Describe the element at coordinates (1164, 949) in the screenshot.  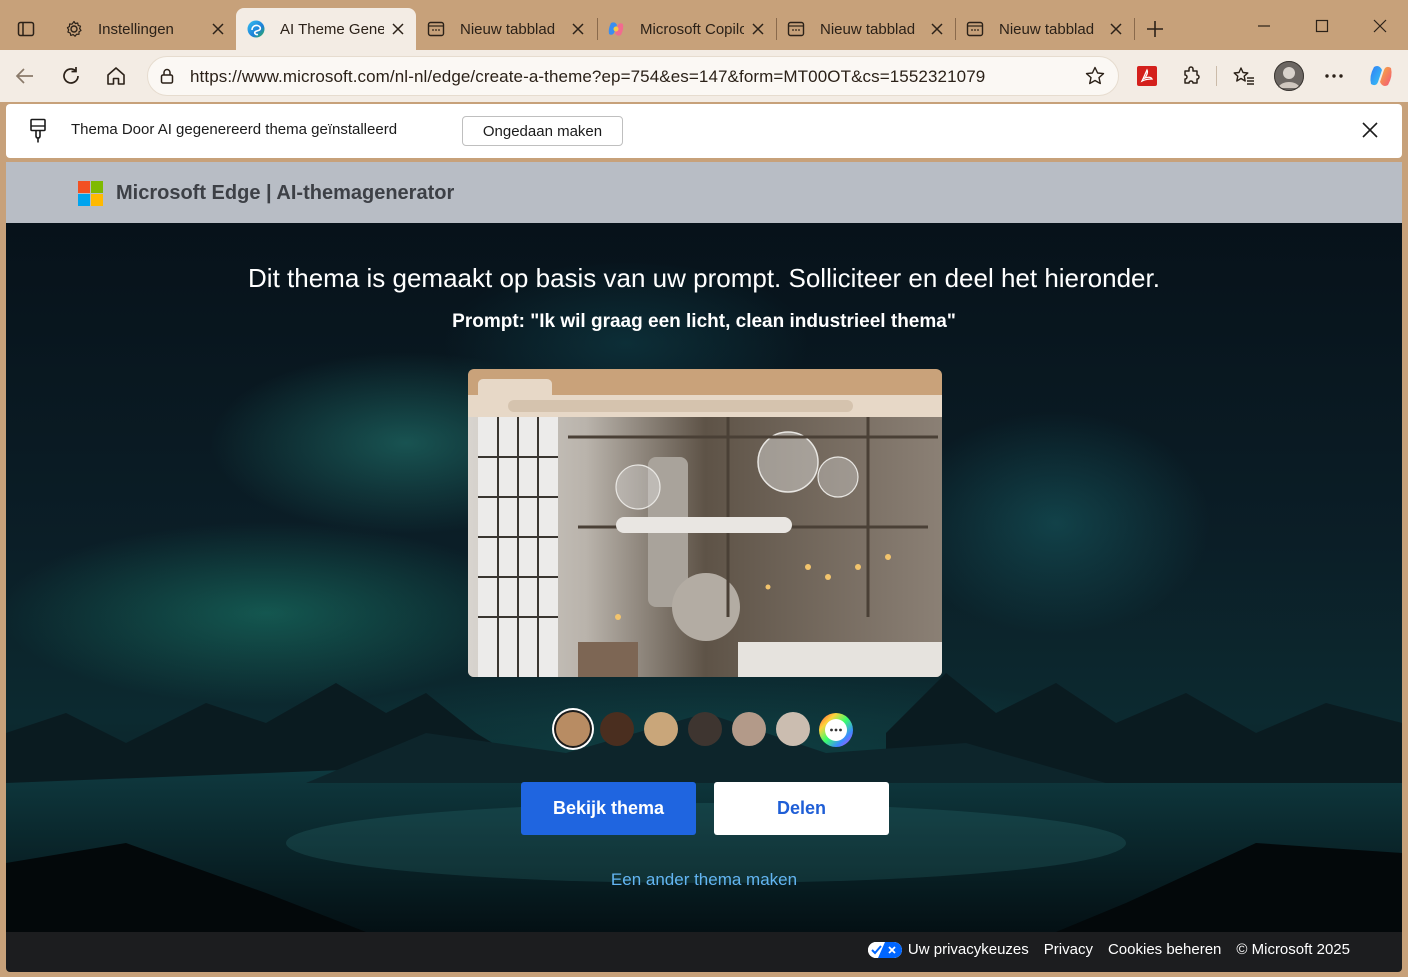
I see `manage-cookies-link: Cookies beheren` at that location.